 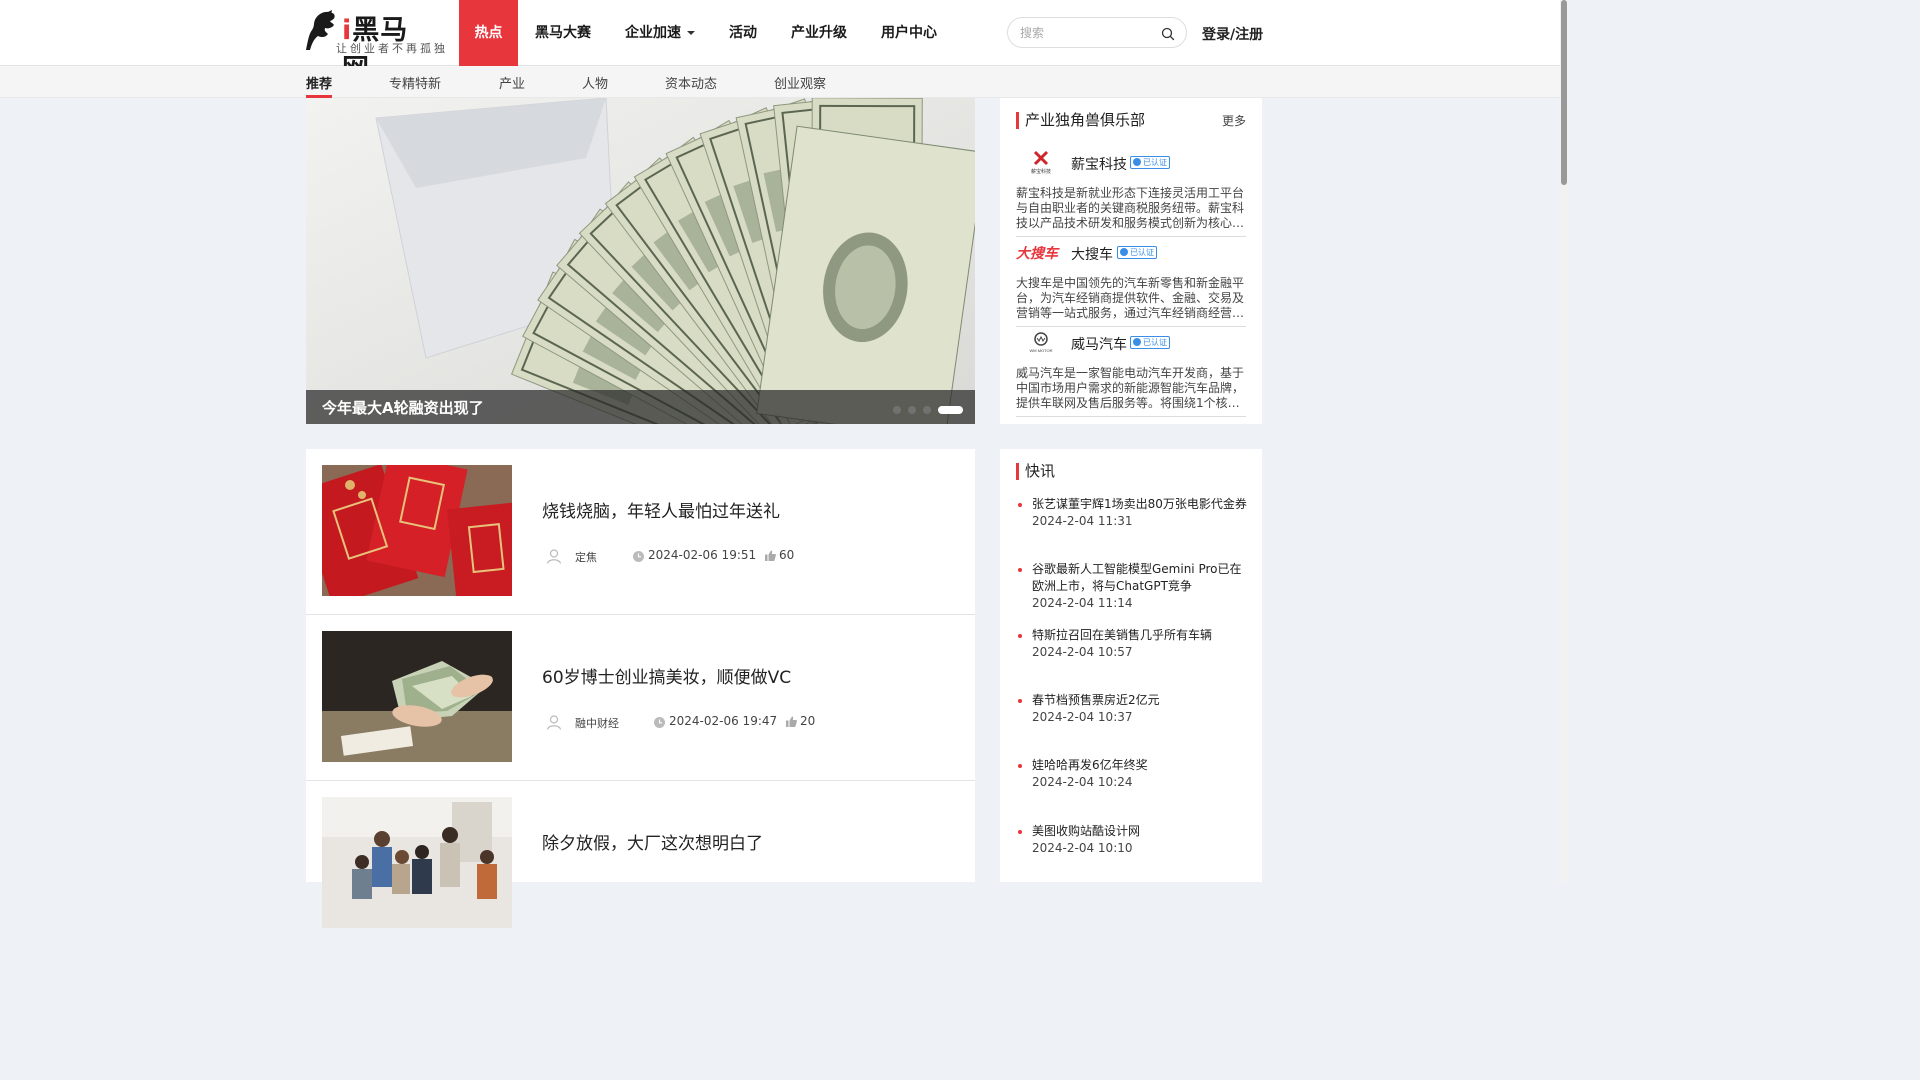 I want to click on flash-time: 2024-2-04 10:57, so click(x=1082, y=652).